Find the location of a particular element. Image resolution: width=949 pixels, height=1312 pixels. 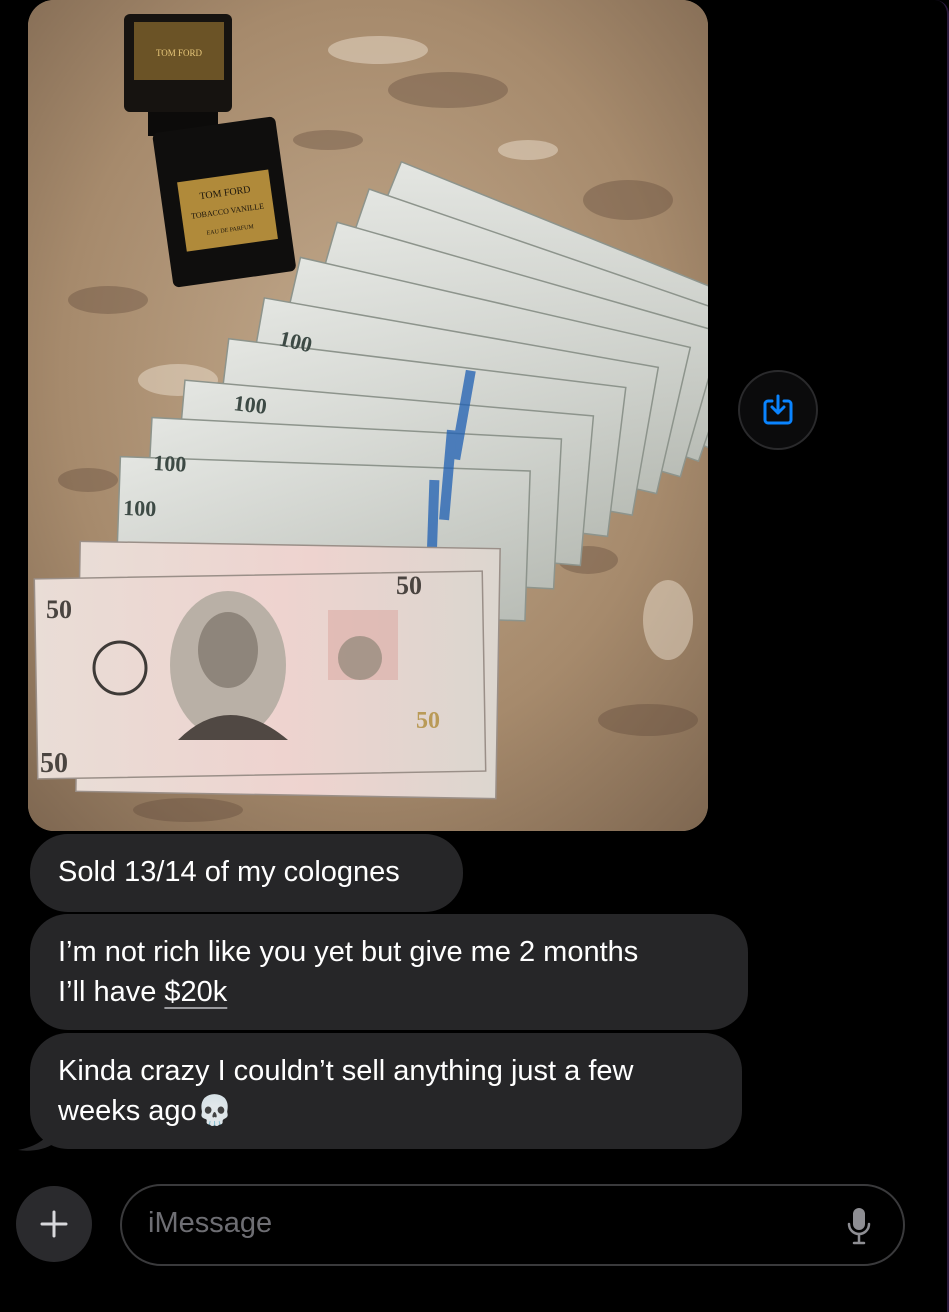

apps-plus-button is located at coordinates (54, 1224).